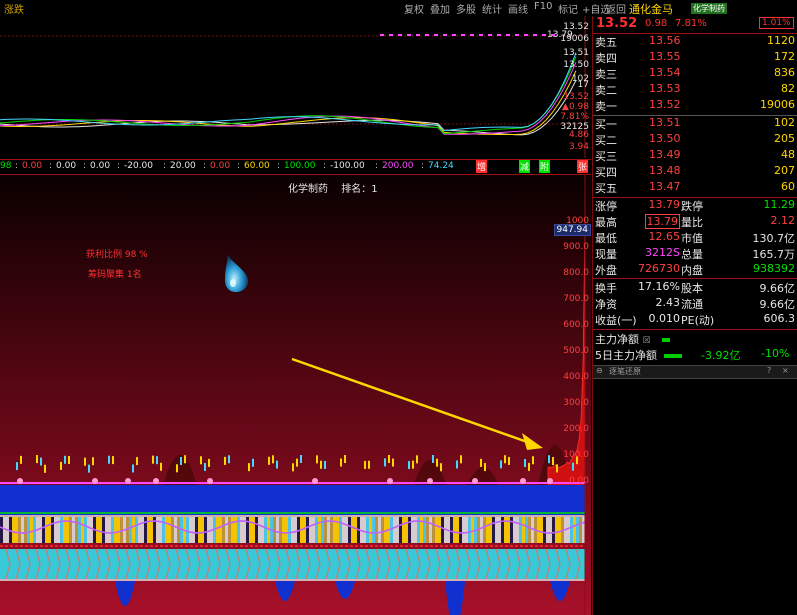 The image size is (797, 615). Describe the element at coordinates (665, 56) in the screenshot. I see `book-price: 13.55` at that location.